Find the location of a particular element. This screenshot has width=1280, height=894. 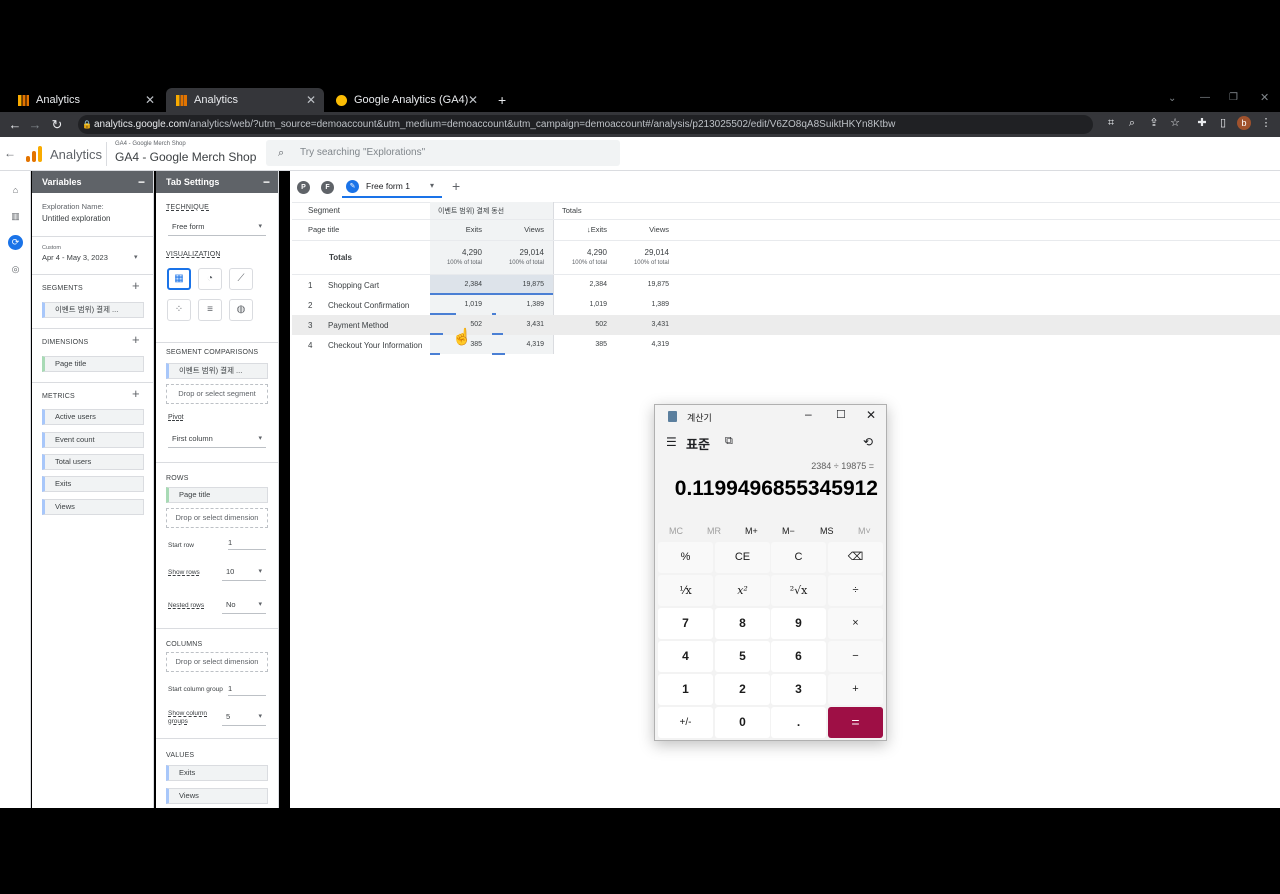

start-row-input: 1 is located at coordinates (247, 544).